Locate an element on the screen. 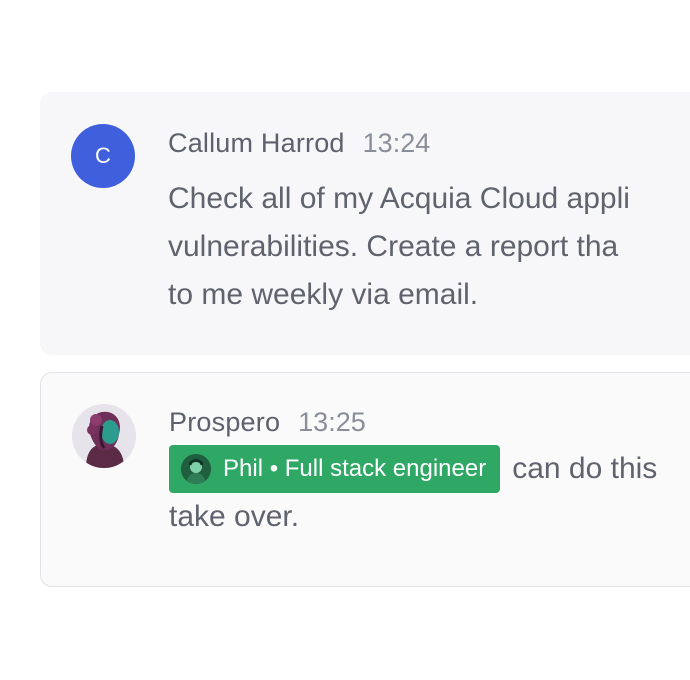  message-header: Callum Harrod 13:24 is located at coordinates (429, 146).